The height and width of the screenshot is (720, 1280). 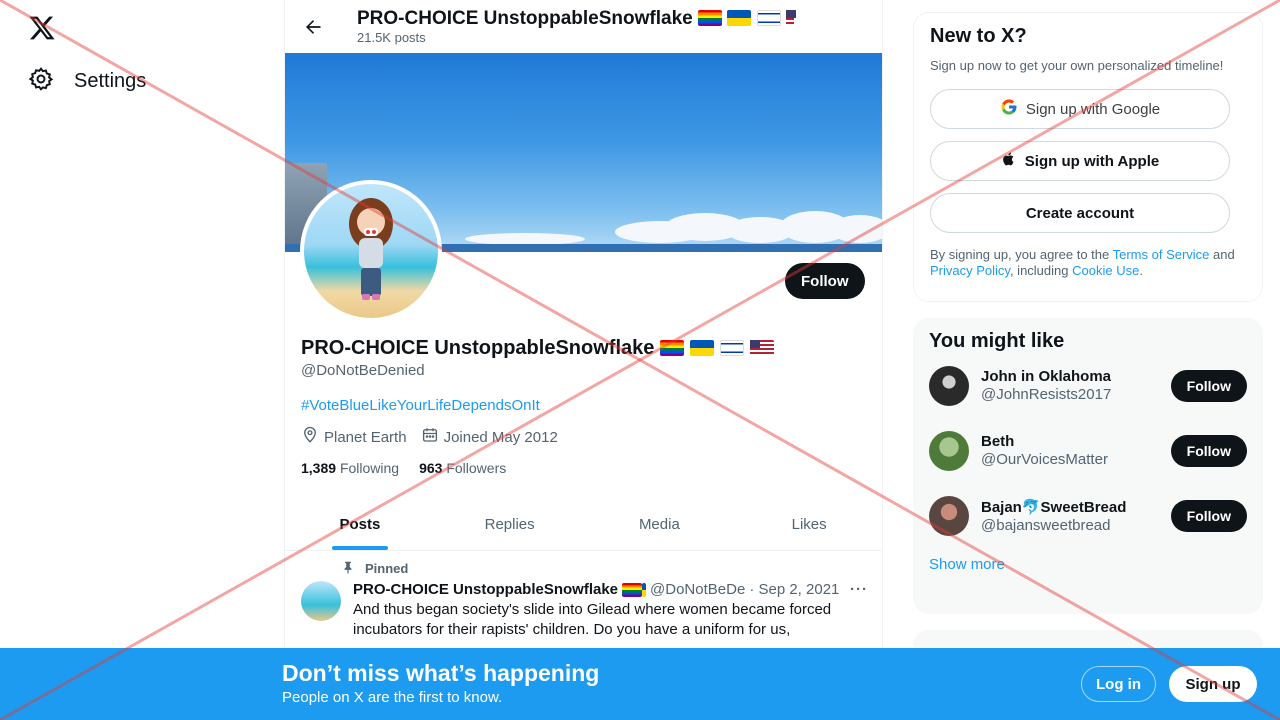 What do you see at coordinates (310, 437) in the screenshot?
I see `location-pin-icon` at bounding box center [310, 437].